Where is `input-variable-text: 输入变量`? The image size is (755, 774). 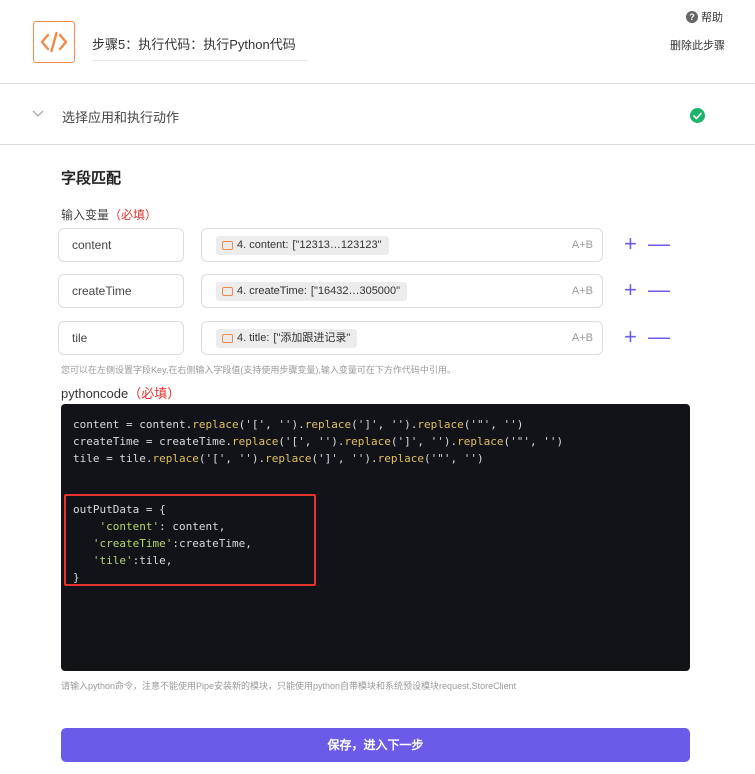 input-variable-text: 输入变量 is located at coordinates (85, 215).